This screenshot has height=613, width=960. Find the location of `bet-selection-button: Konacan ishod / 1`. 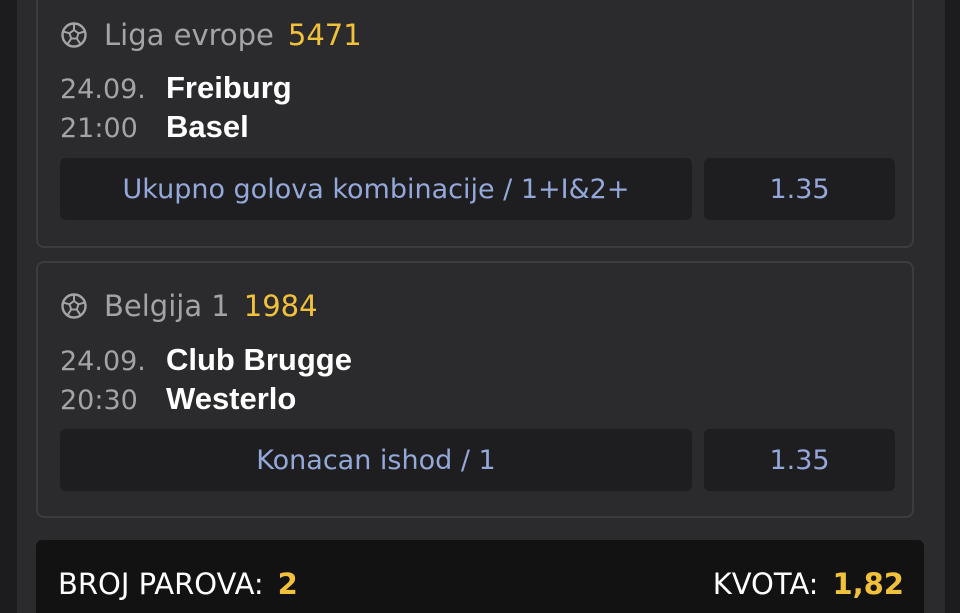

bet-selection-button: Konacan ishod / 1 is located at coordinates (376, 460).